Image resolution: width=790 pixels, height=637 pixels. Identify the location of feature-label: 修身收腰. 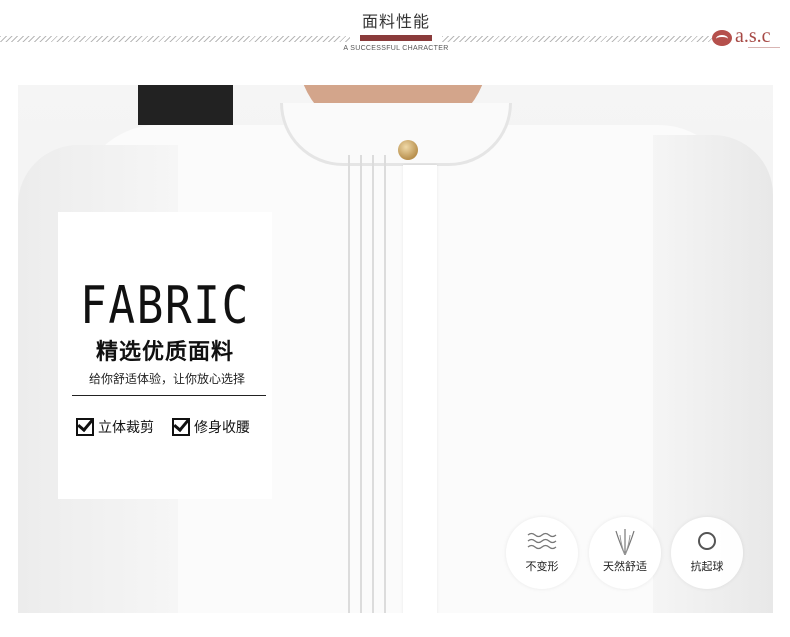
(222, 428).